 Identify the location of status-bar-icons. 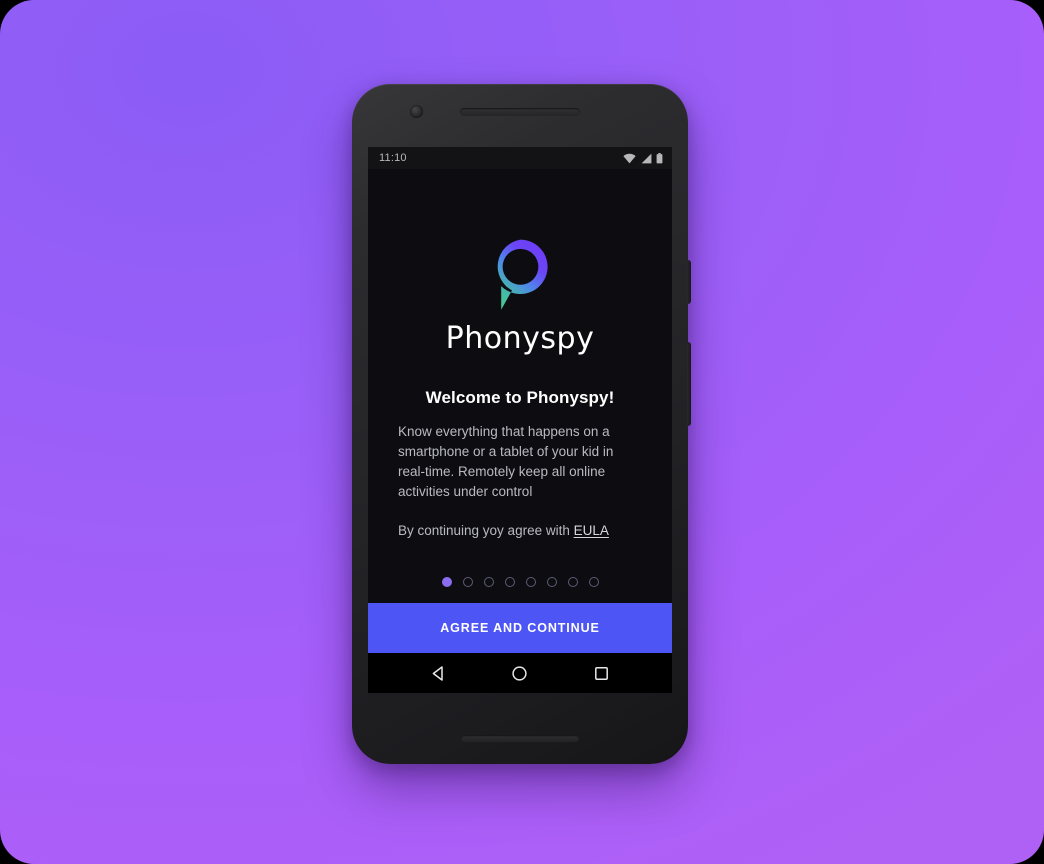
(643, 158).